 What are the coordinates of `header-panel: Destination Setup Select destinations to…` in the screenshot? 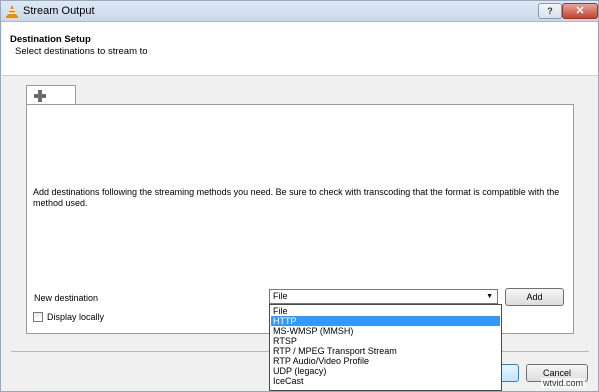 It's located at (300, 49).